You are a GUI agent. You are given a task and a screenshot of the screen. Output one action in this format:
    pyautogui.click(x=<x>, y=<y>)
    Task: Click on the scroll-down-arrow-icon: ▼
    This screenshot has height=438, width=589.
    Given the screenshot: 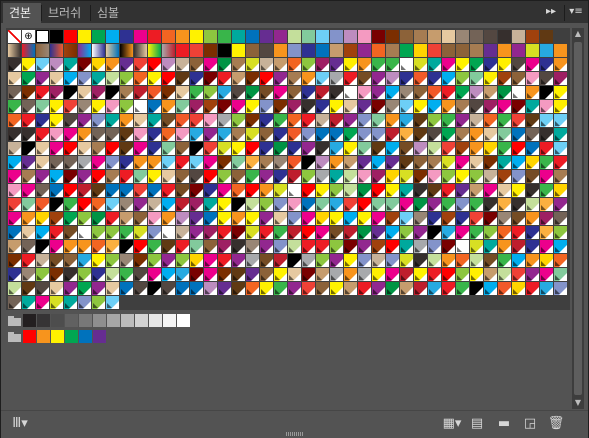 What is the action you would take?
    pyautogui.click(x=578, y=403)
    